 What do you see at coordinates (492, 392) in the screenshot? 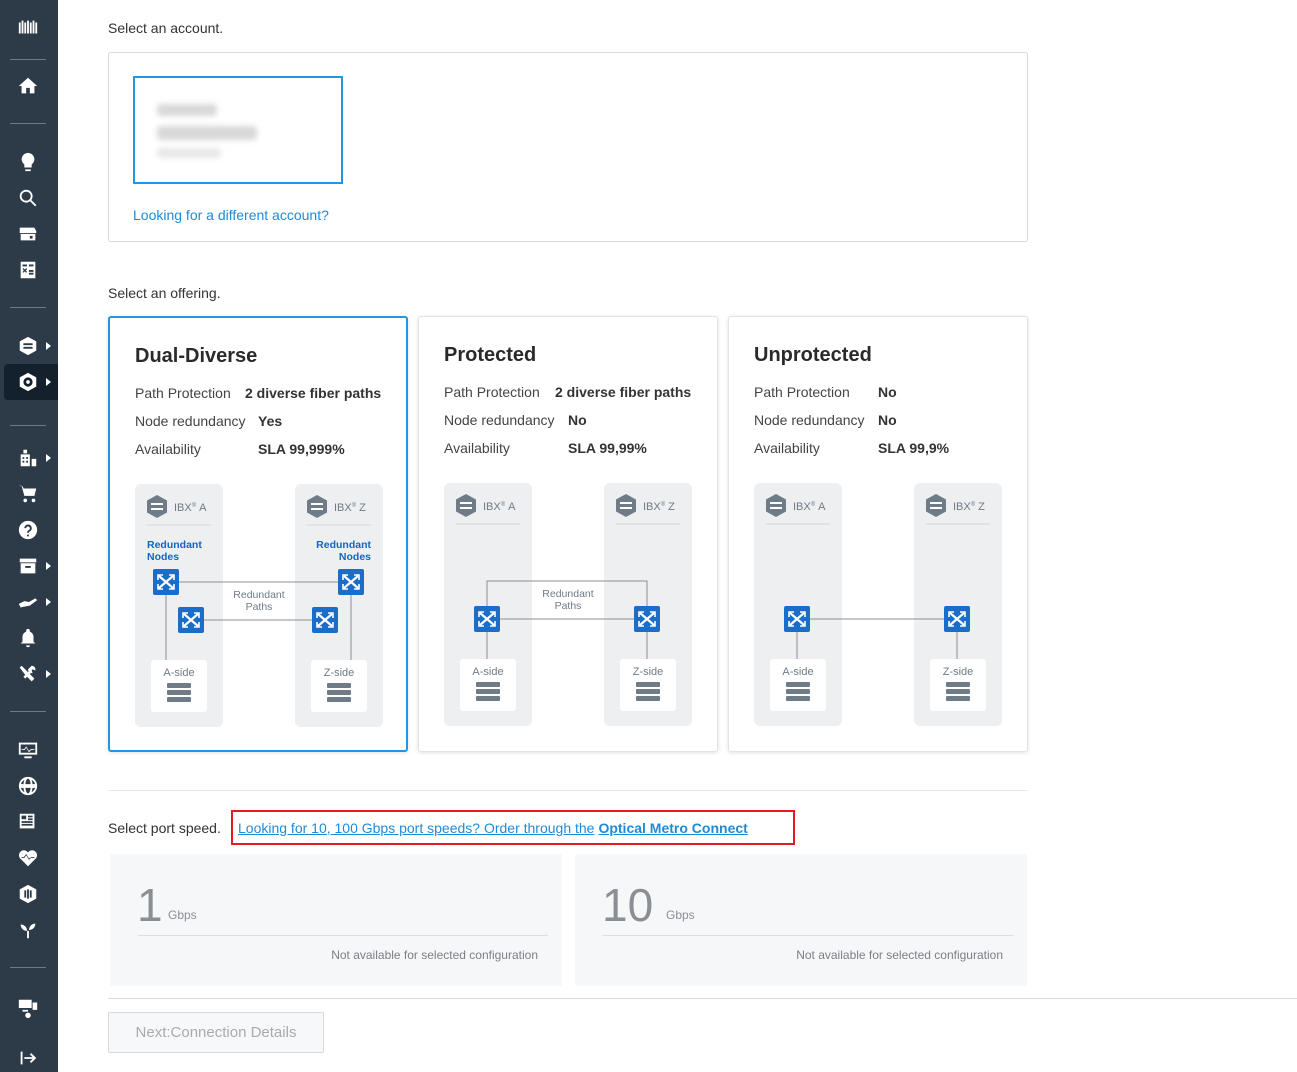
I see `path-protection-key: Path Protection` at bounding box center [492, 392].